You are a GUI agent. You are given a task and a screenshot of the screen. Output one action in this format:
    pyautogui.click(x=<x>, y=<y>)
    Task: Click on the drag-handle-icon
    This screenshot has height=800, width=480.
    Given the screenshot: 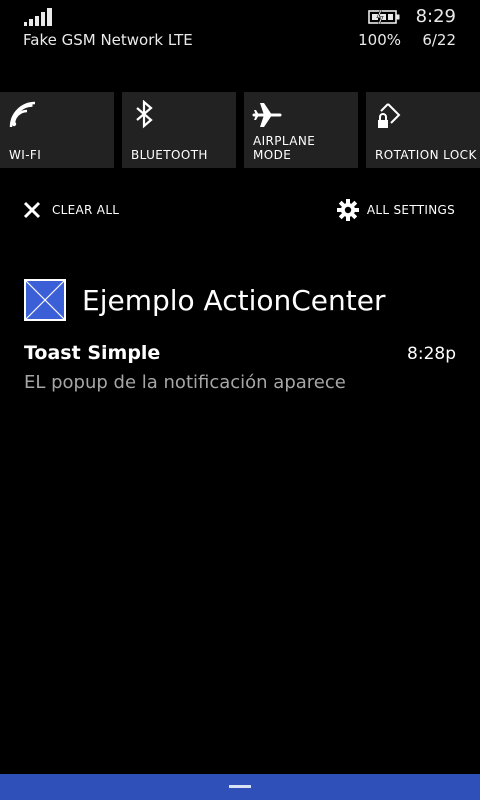 What is the action you would take?
    pyautogui.click(x=240, y=786)
    